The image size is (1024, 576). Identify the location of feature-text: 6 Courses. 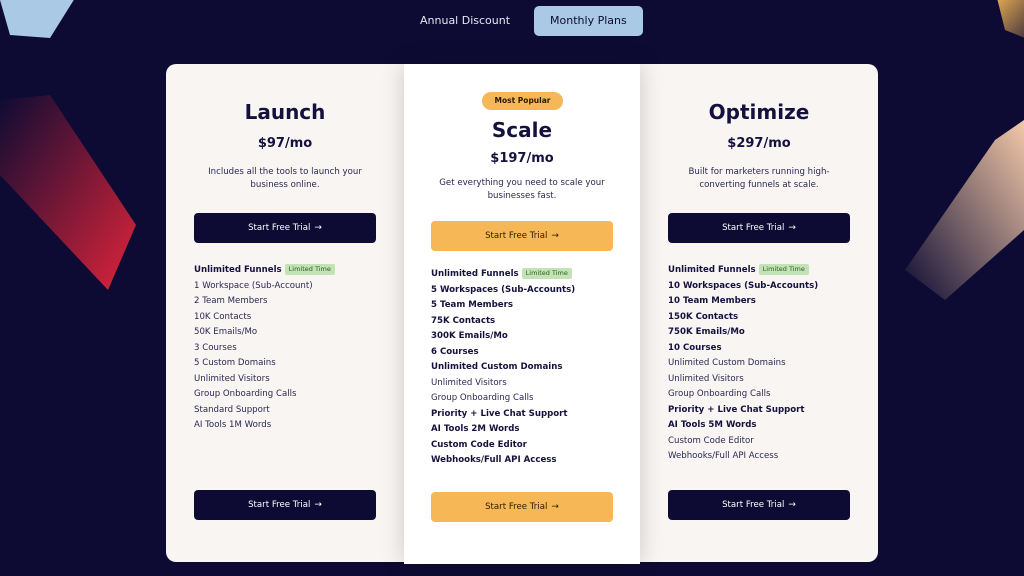
(455, 351).